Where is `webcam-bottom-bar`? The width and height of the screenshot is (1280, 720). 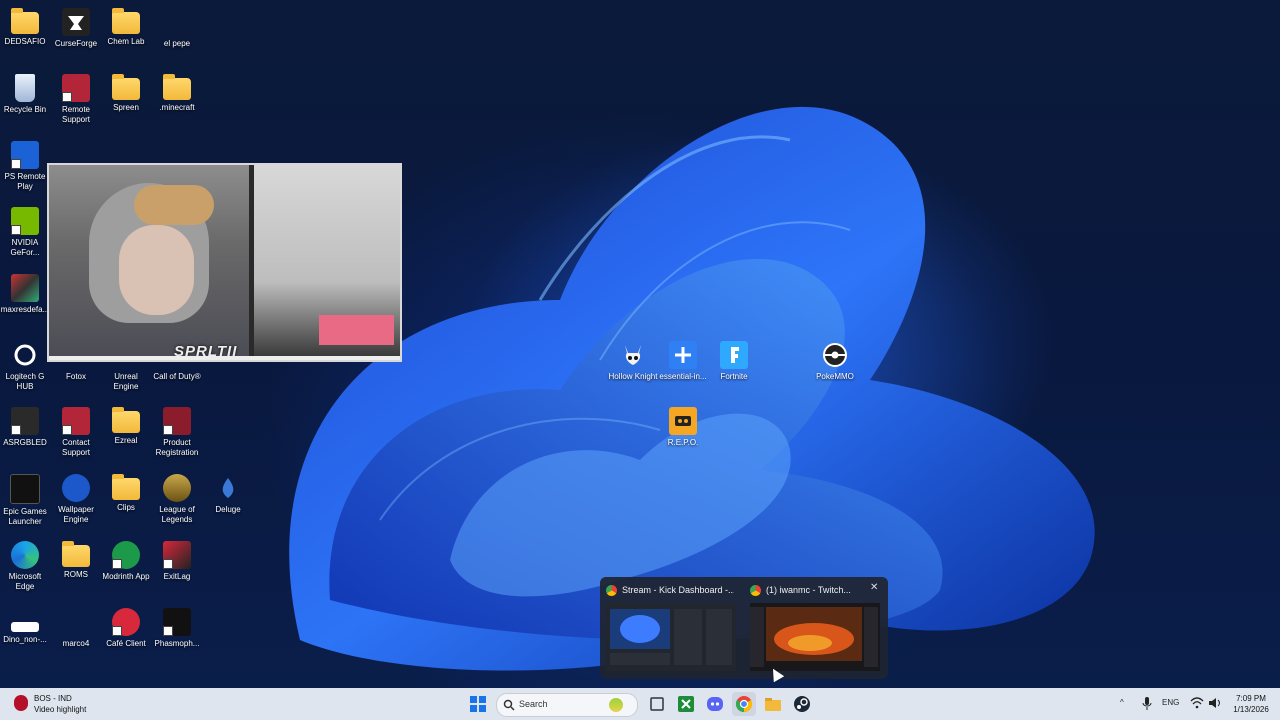 webcam-bottom-bar is located at coordinates (224, 358).